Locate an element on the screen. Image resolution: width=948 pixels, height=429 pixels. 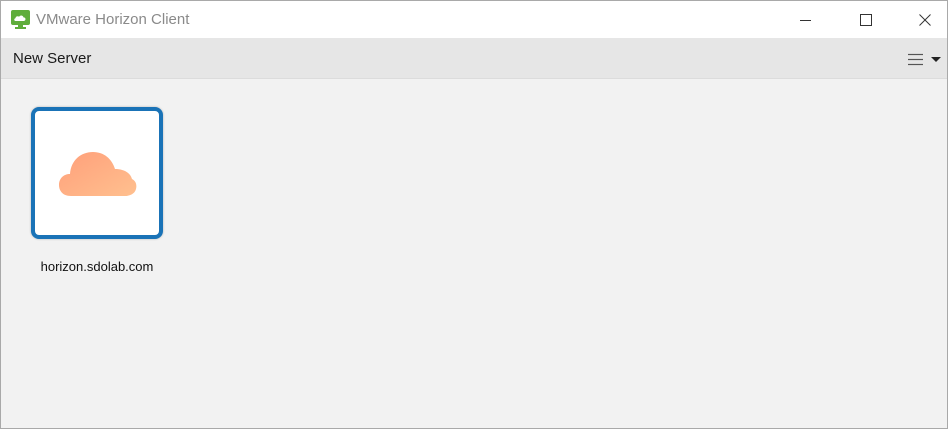
maximize-icon is located at coordinates (866, 19).